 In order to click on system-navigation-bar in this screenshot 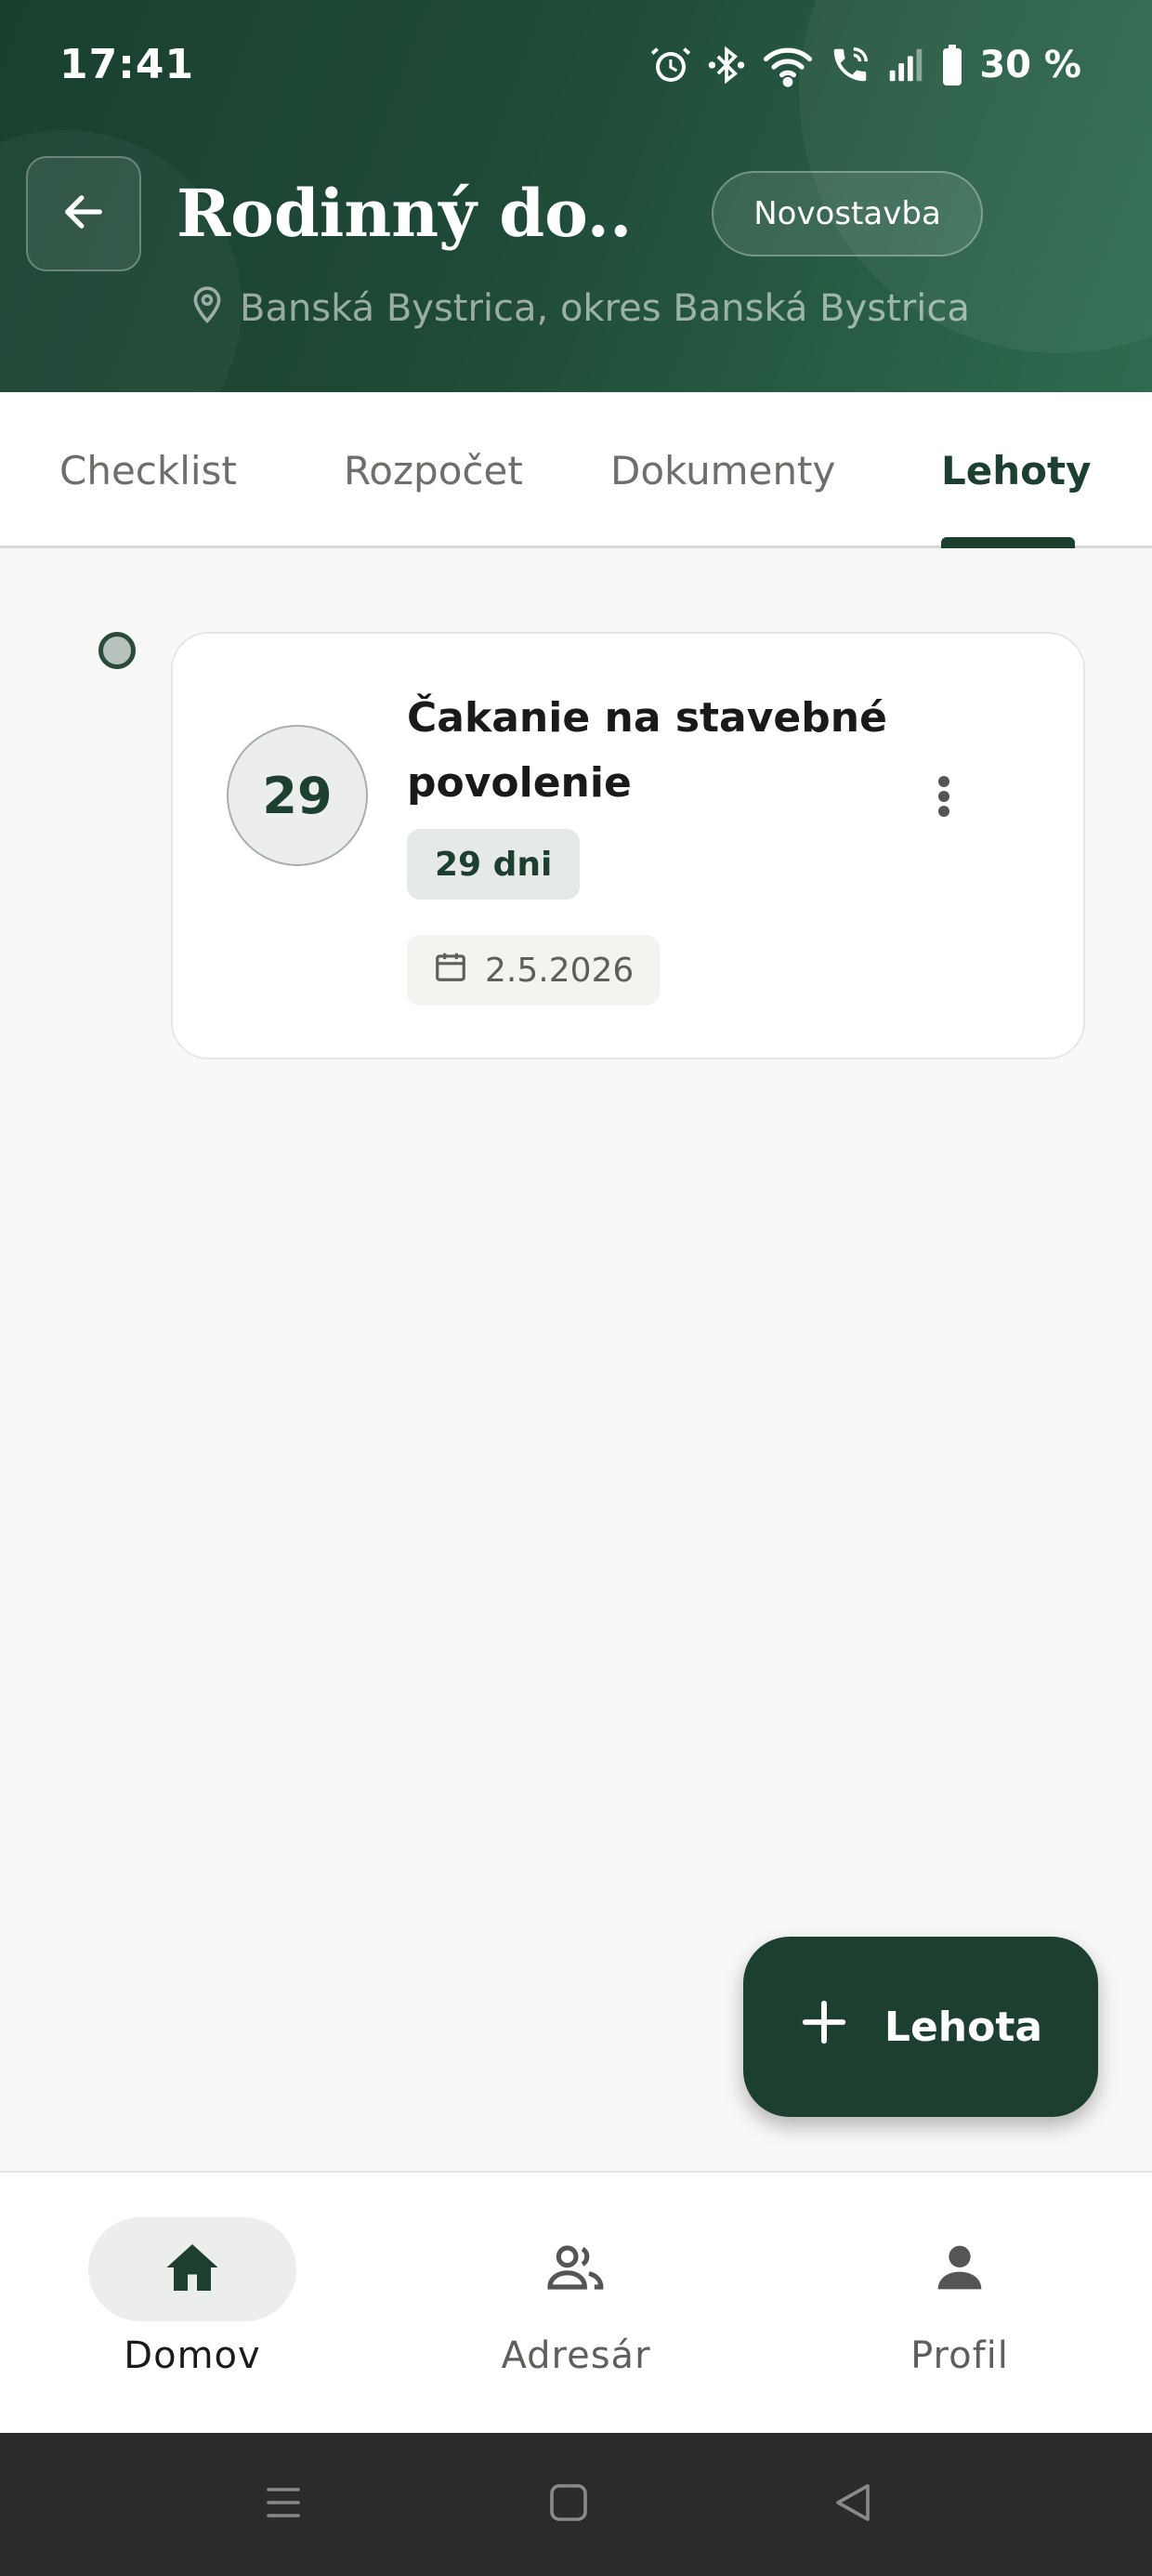, I will do `click(576, 2504)`.